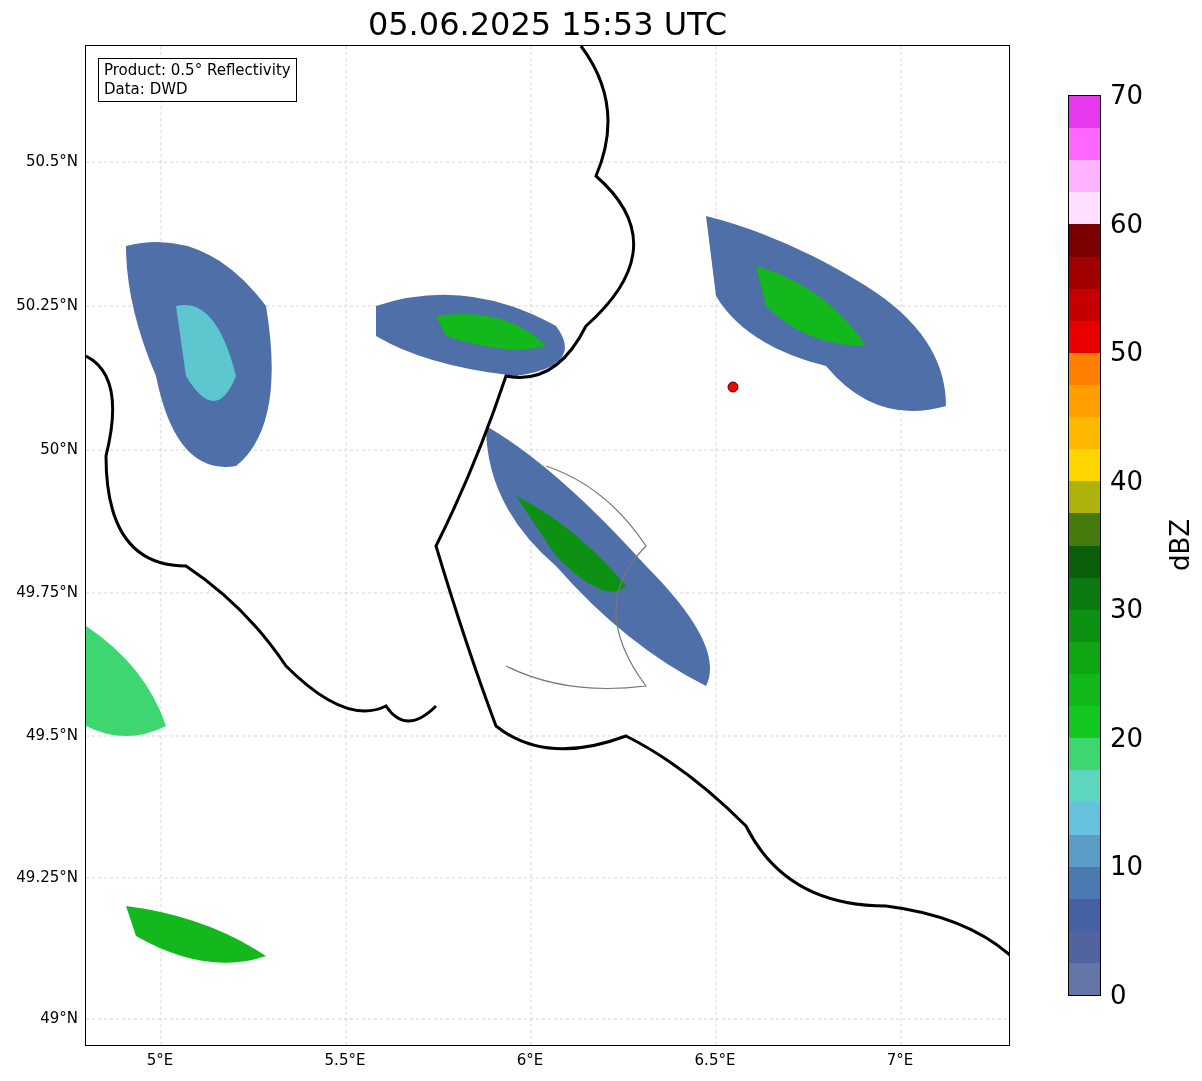  What do you see at coordinates (715, 1060) in the screenshot?
I see `axis-tick-label: 6.5°E` at bounding box center [715, 1060].